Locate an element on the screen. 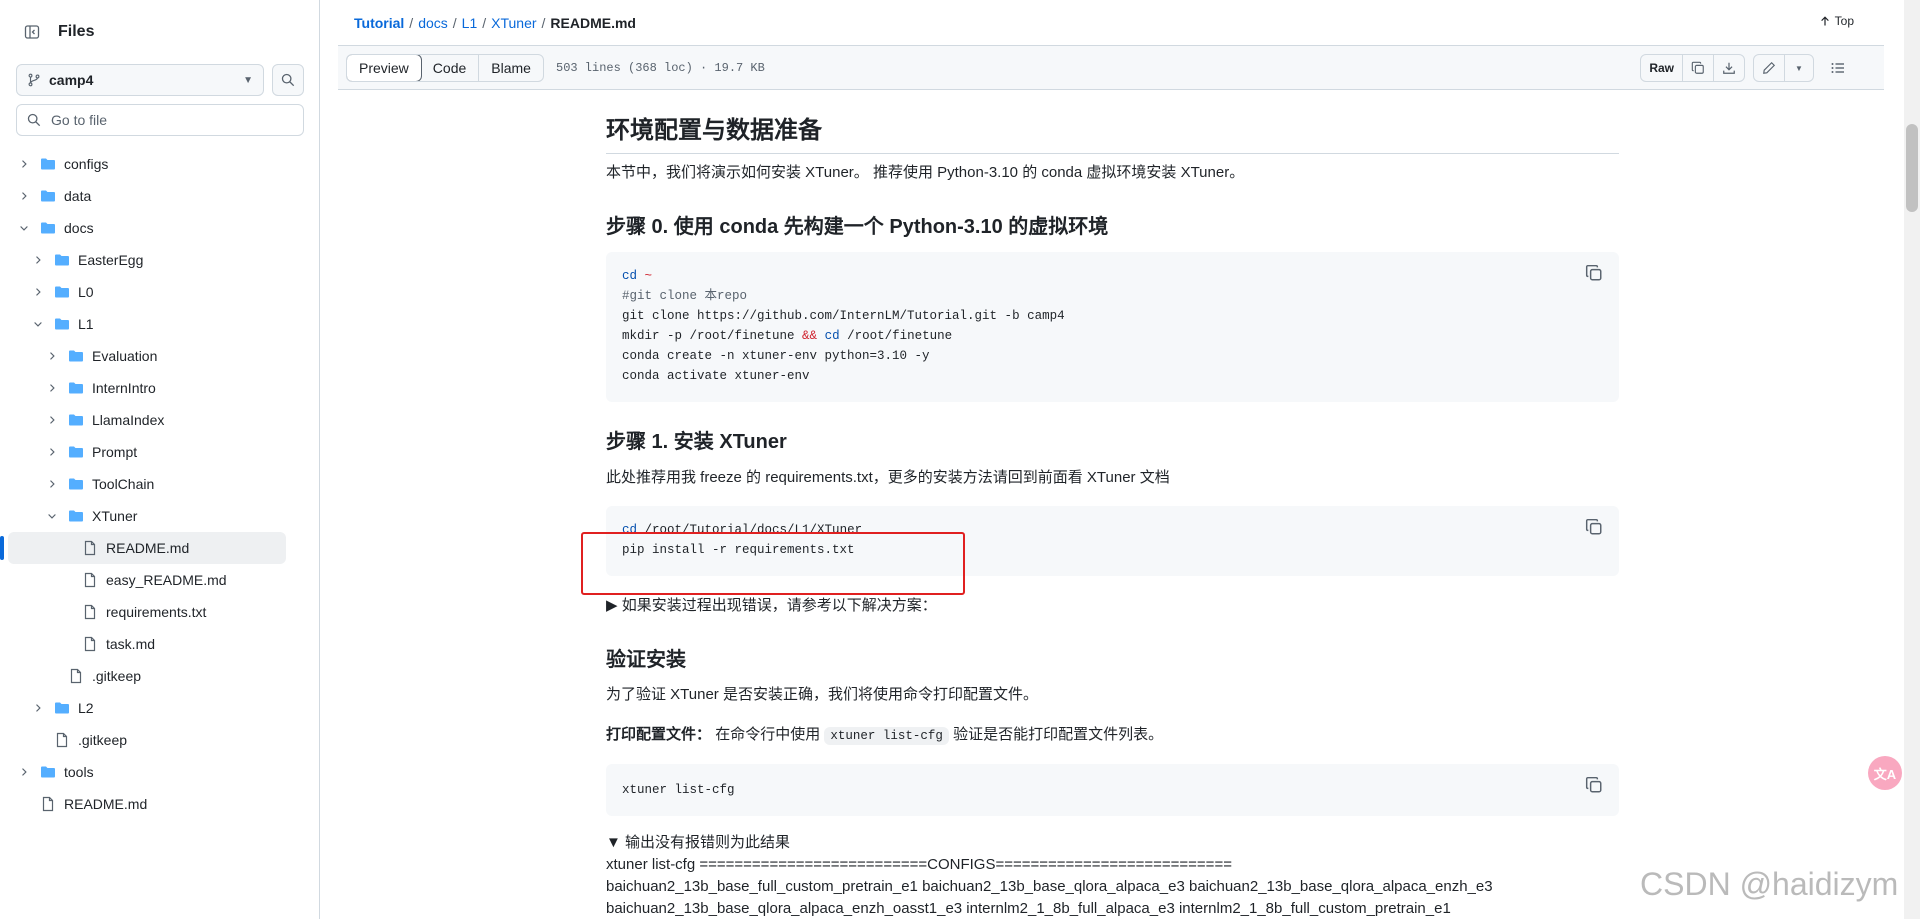 The width and height of the screenshot is (1920, 919). highlight-annotation-box is located at coordinates (773, 563).